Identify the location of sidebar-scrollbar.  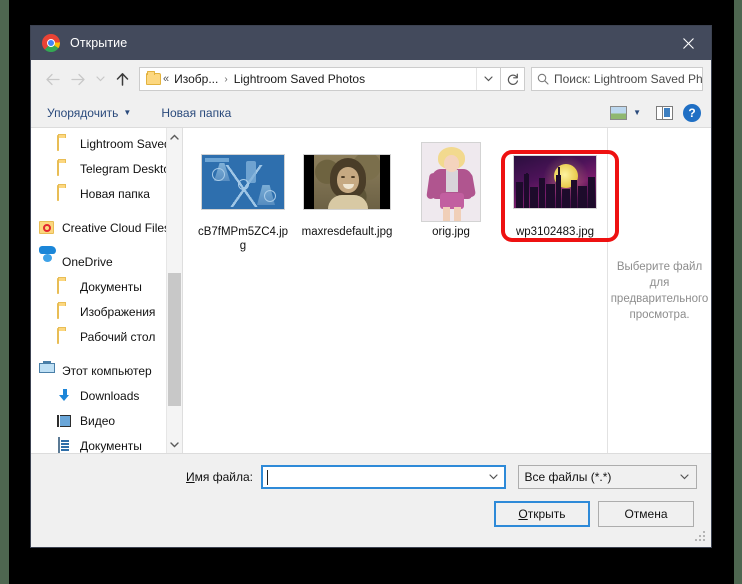
(174, 290).